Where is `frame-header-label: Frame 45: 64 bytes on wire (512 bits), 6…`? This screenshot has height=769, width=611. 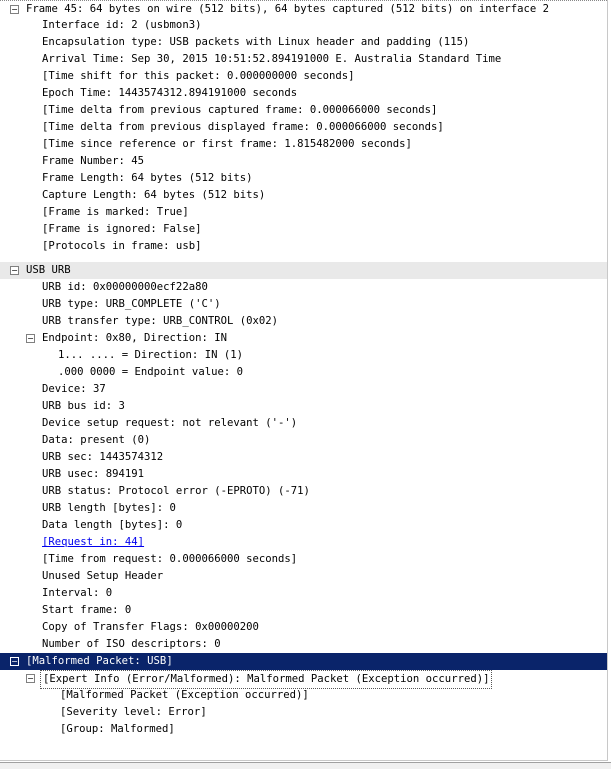 frame-header-label: Frame 45: 64 bytes on wire (512 bits), 6… is located at coordinates (287, 9).